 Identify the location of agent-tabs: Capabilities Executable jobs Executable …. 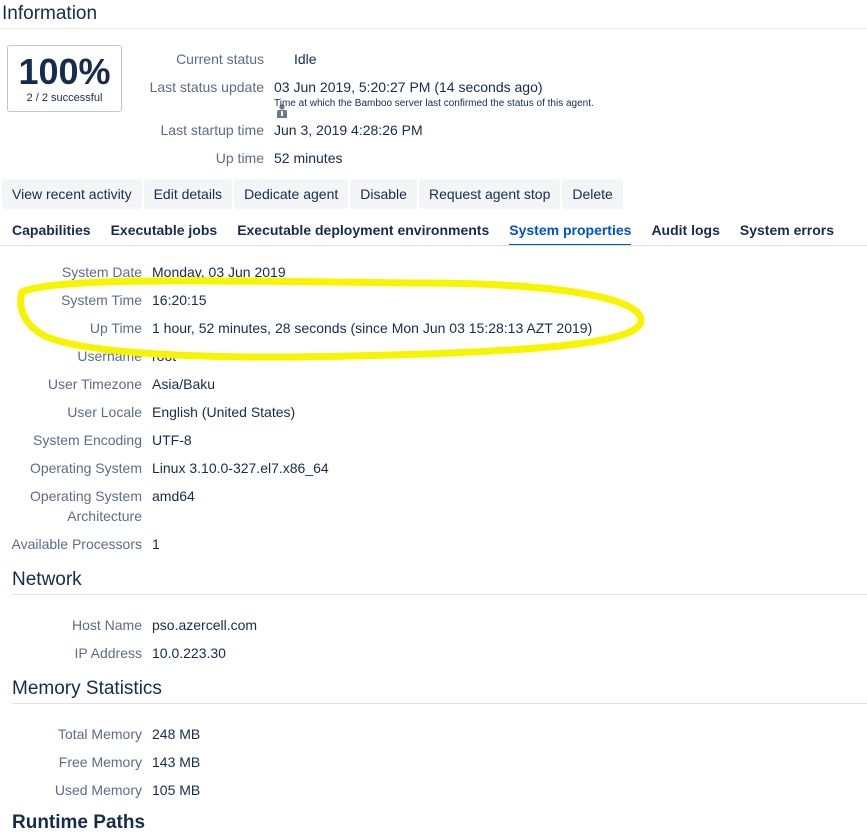
(433, 234).